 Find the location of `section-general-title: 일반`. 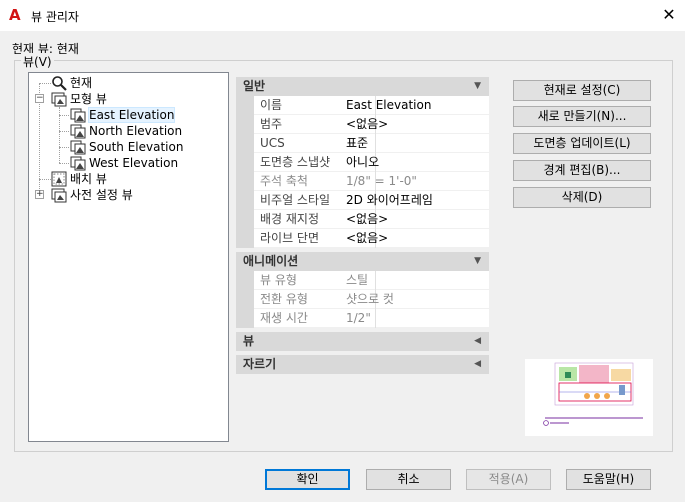

section-general-title: 일반 is located at coordinates (254, 86).